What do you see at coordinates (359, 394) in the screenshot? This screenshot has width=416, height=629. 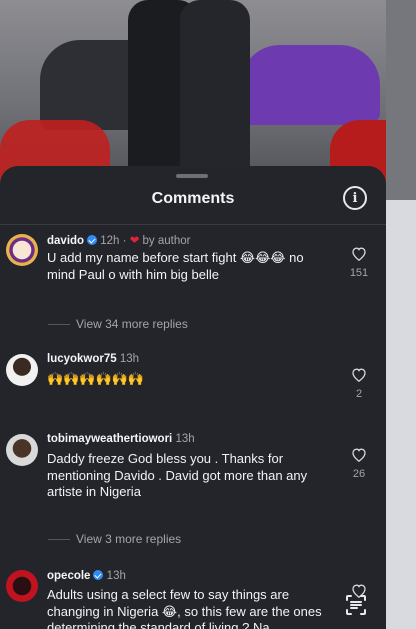 I see `like-count: 2` at bounding box center [359, 394].